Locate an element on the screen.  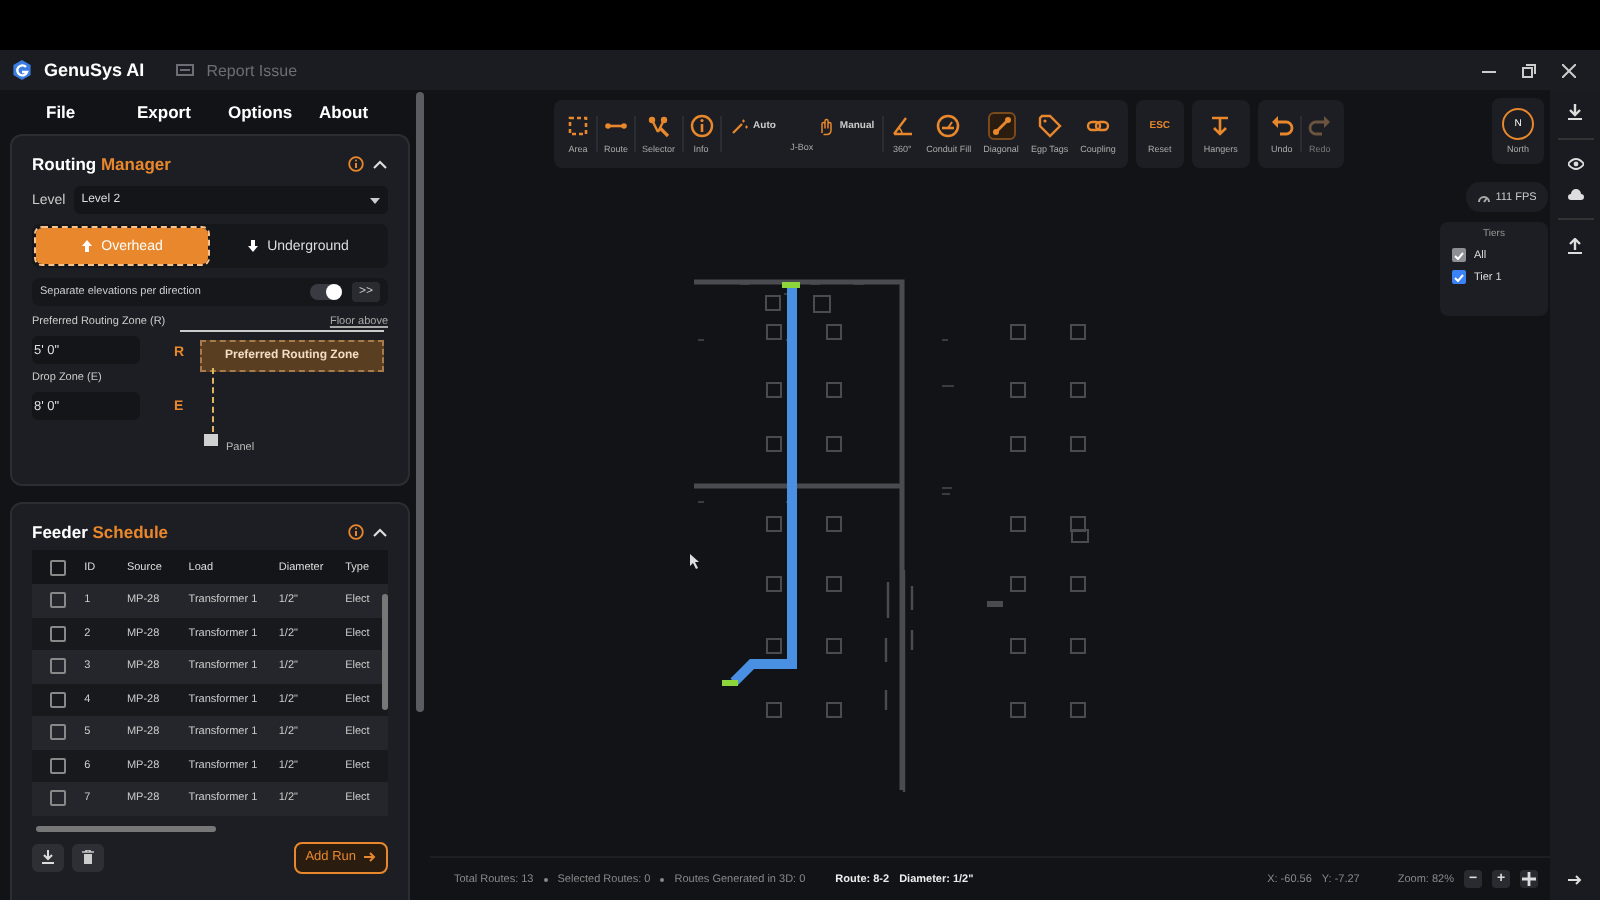
panel-title: Routing Manager is located at coordinates (101, 164).